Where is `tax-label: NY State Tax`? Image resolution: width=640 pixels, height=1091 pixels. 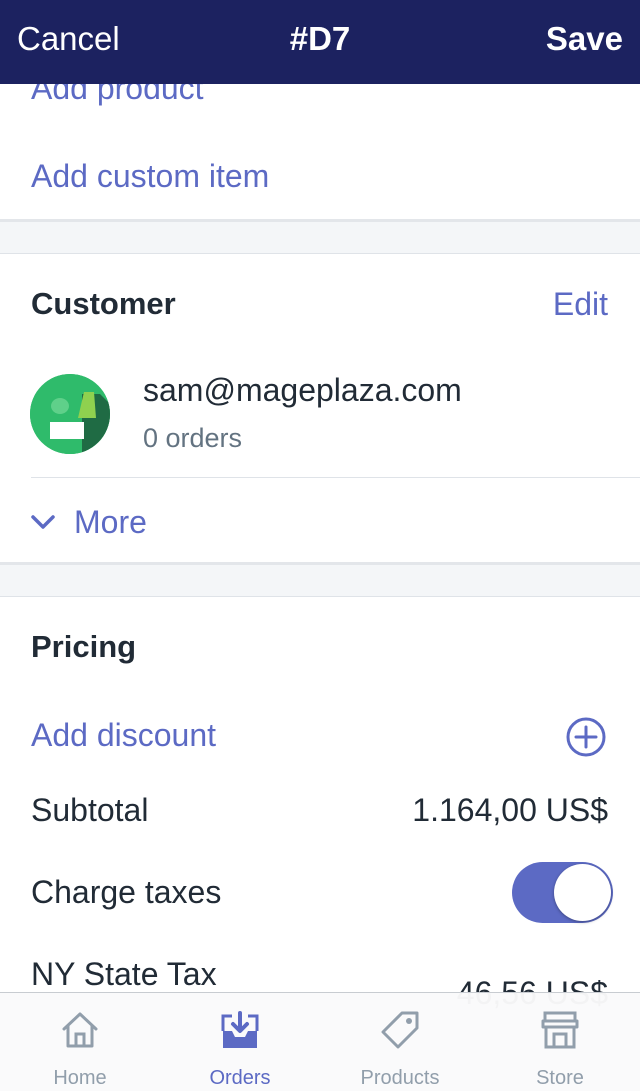
tax-label: NY State Tax is located at coordinates (124, 974).